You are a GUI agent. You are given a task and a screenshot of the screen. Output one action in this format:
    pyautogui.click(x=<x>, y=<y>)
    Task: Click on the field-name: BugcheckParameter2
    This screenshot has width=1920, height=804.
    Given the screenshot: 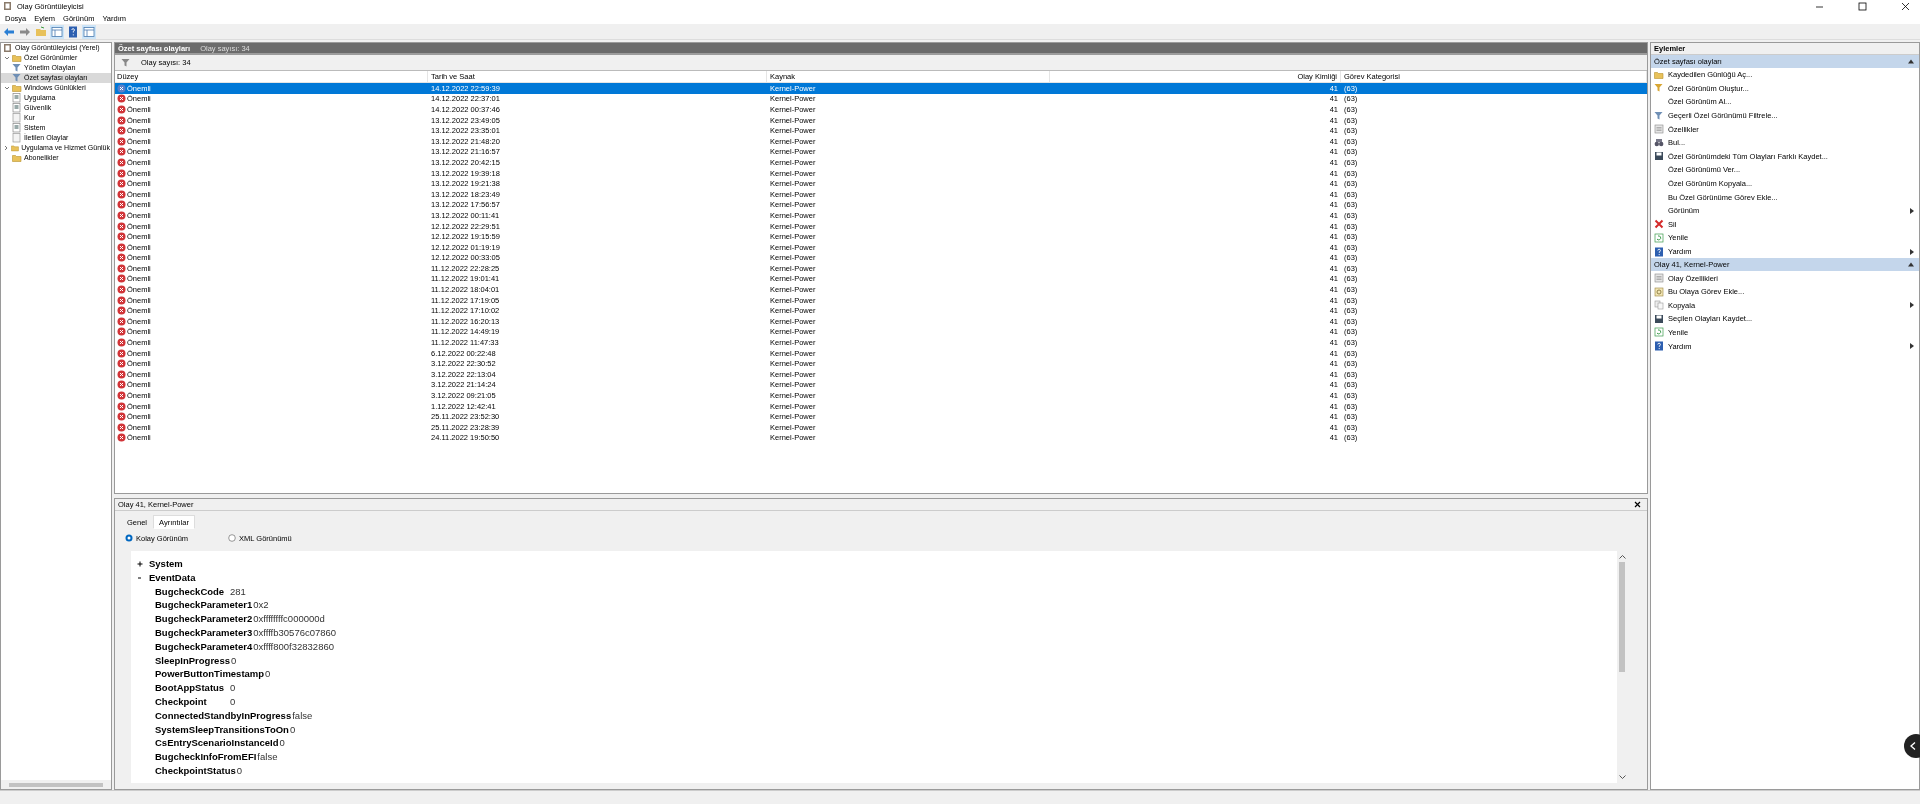 What is the action you would take?
    pyautogui.click(x=204, y=619)
    